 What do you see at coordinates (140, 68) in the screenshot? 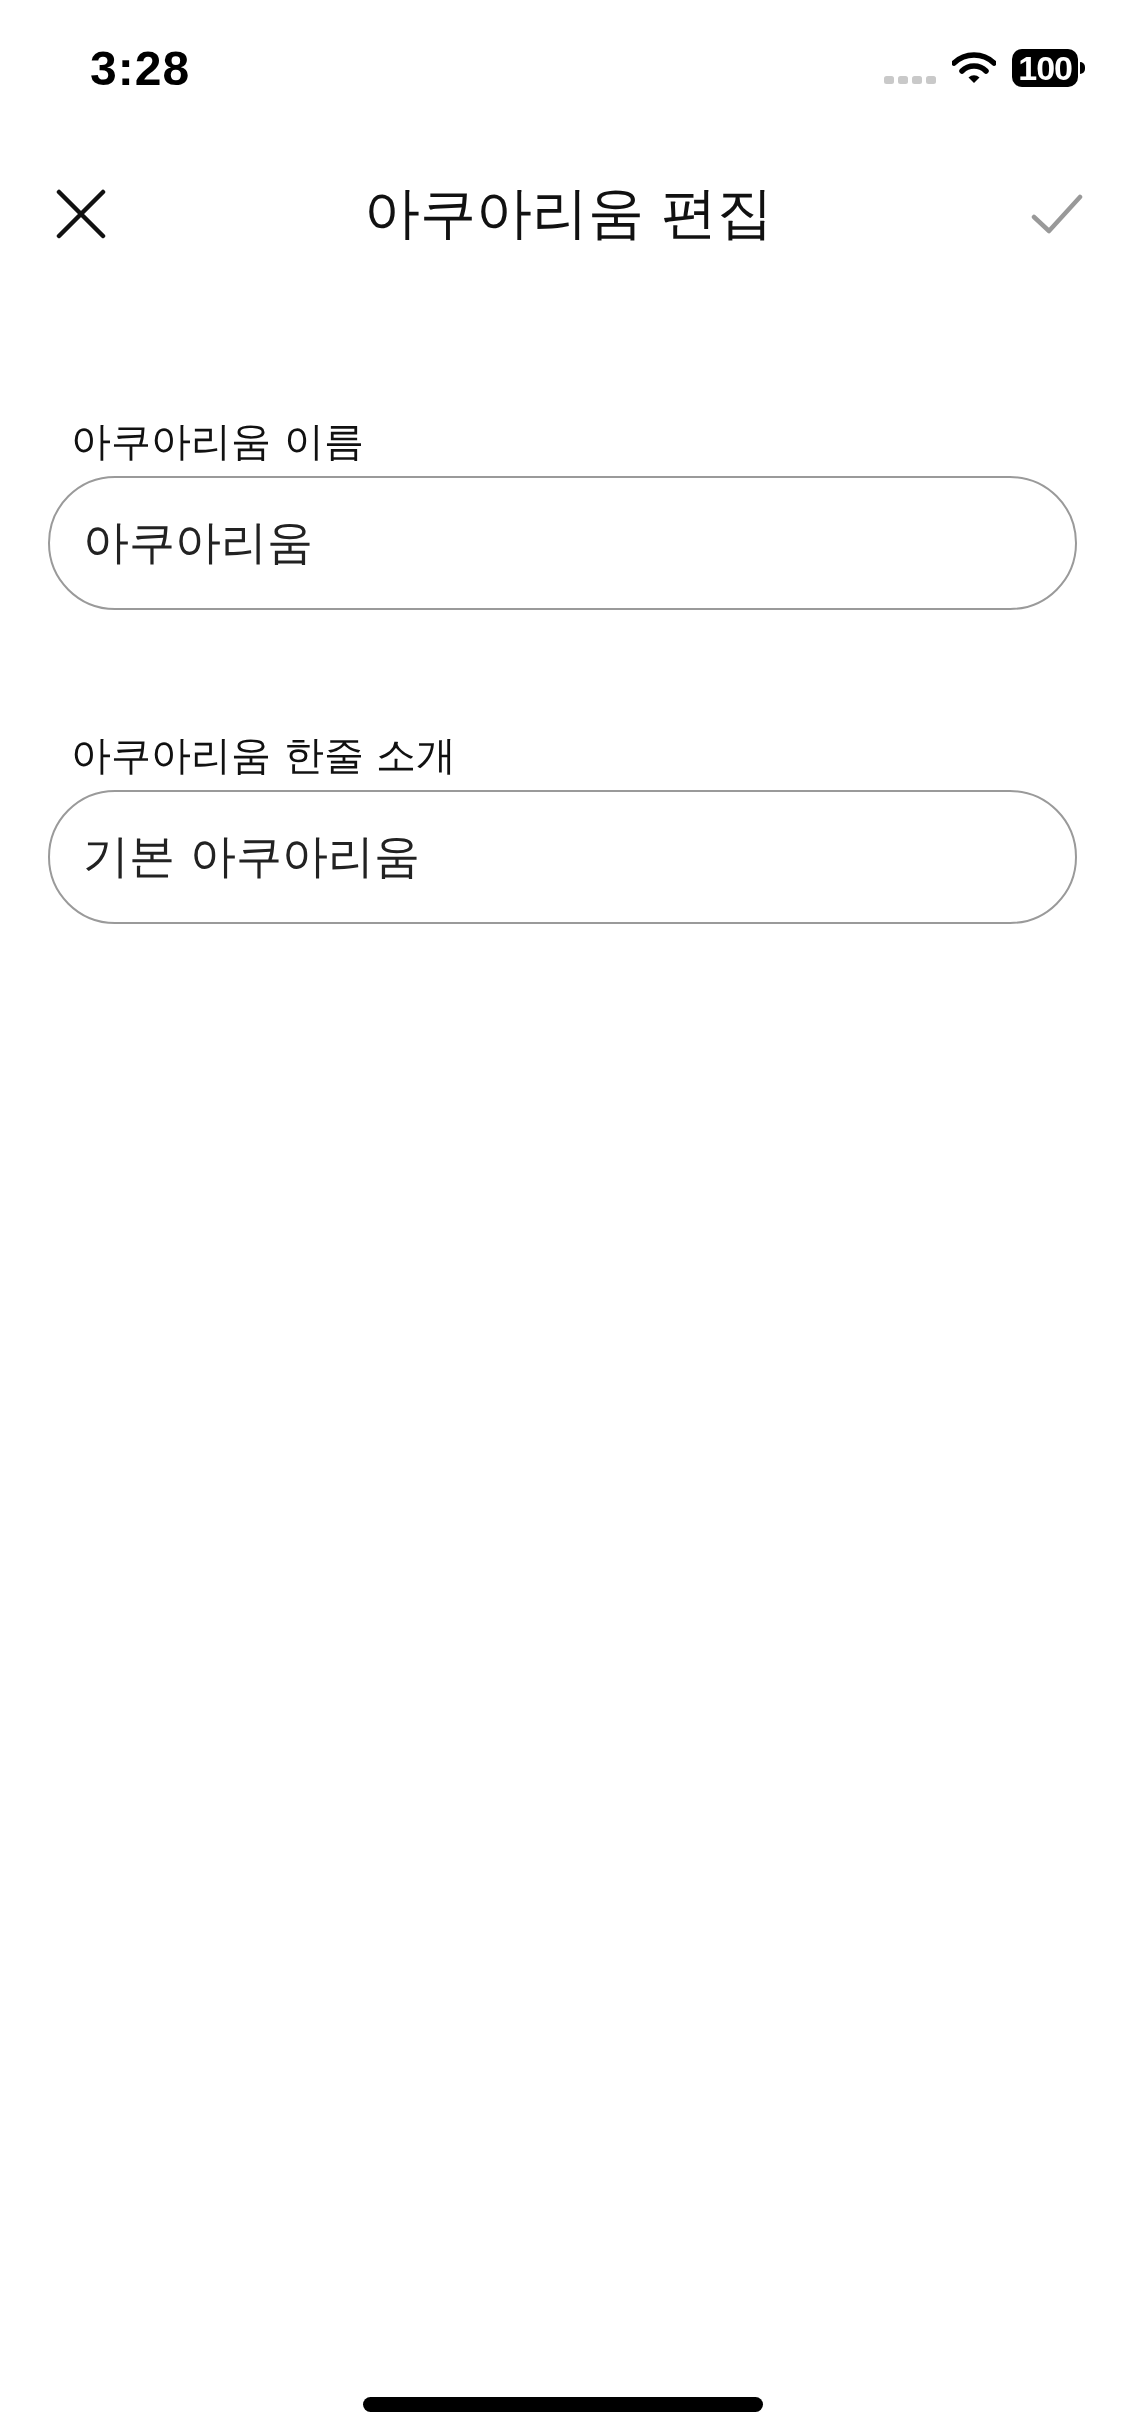
I see `status-time: 3:28` at bounding box center [140, 68].